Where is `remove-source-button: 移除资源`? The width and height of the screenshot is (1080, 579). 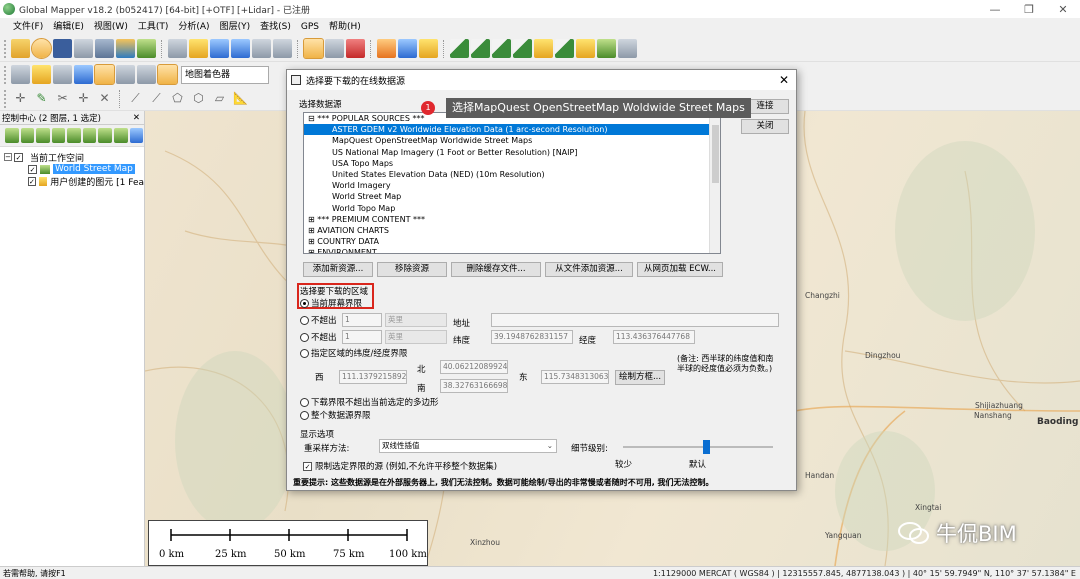
remove-source-button: 移除资源 is located at coordinates (412, 269).